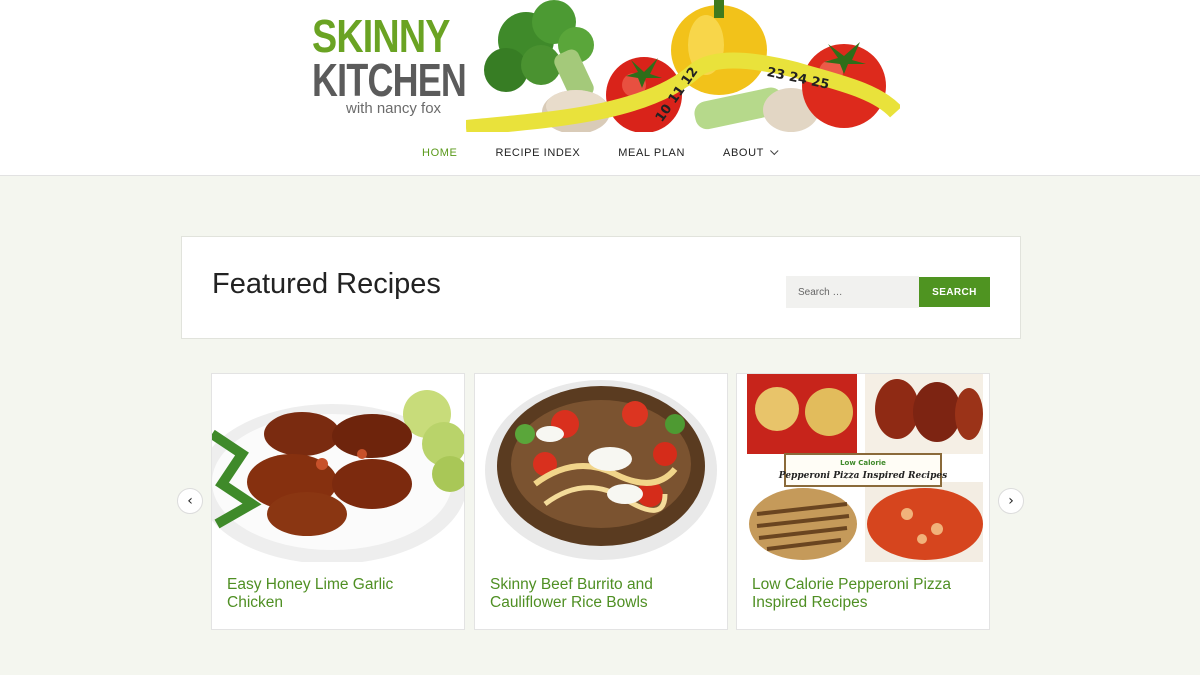 Image resolution: width=1200 pixels, height=675 pixels. I want to click on recipe-card-honey-lime-chicken: Easy Honey Lime Garlic Chicken, so click(338, 501).